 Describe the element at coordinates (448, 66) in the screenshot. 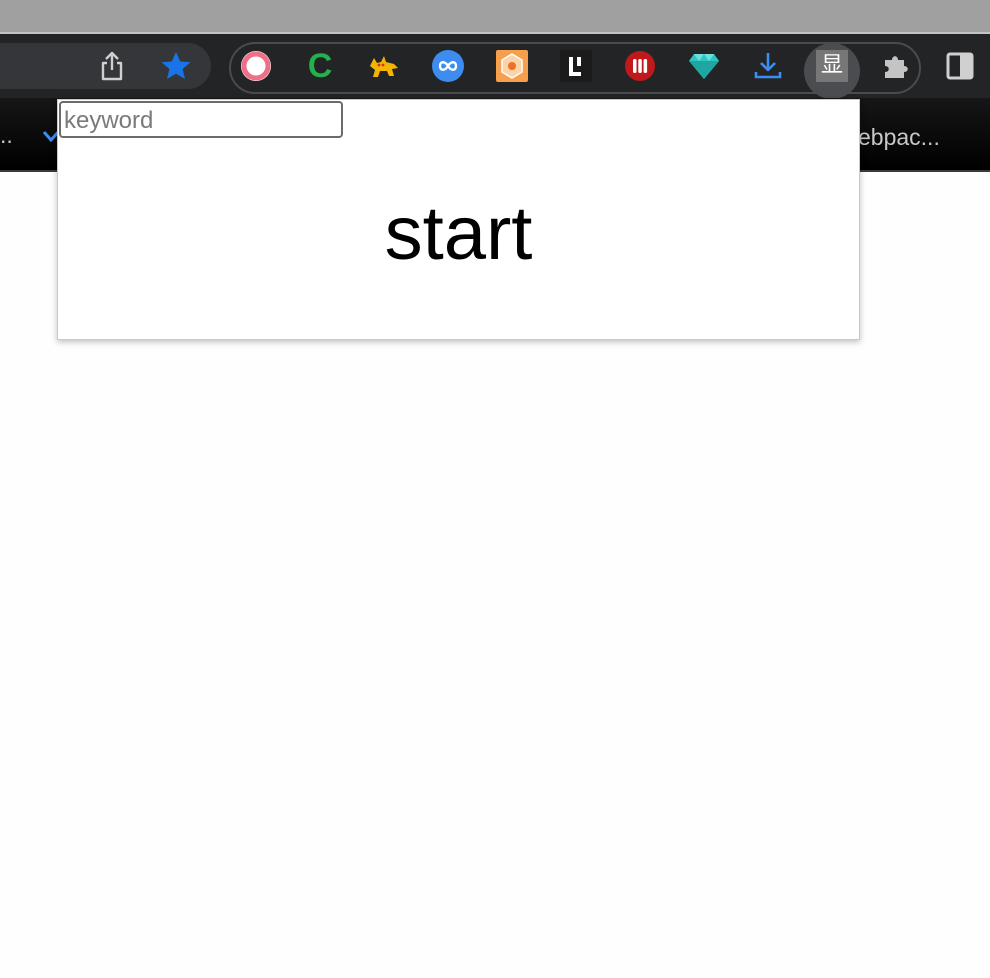

I see `blue-link-extension-icon` at that location.